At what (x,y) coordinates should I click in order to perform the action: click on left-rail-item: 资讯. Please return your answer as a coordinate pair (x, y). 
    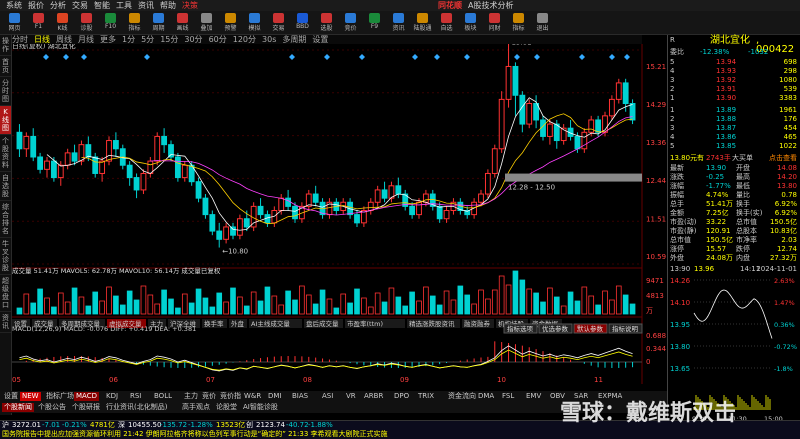
    Looking at the image, I should click on (5, 322).